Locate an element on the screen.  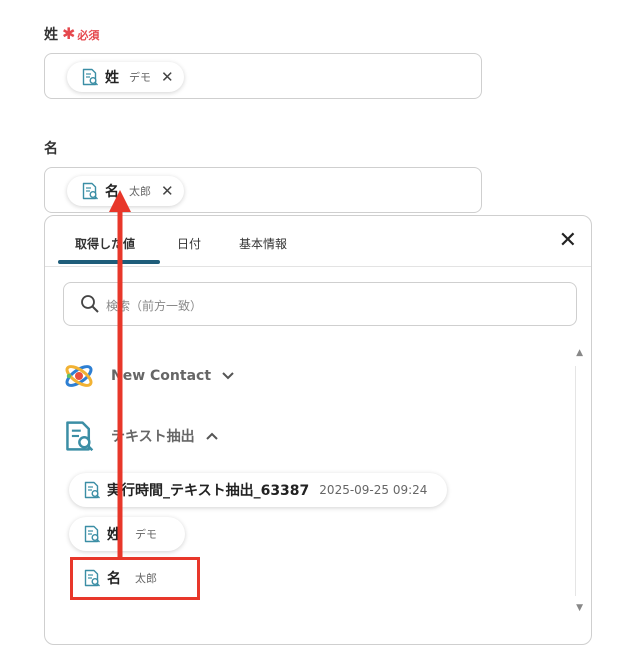
arrow-annotation is located at coordinates (120, 373).